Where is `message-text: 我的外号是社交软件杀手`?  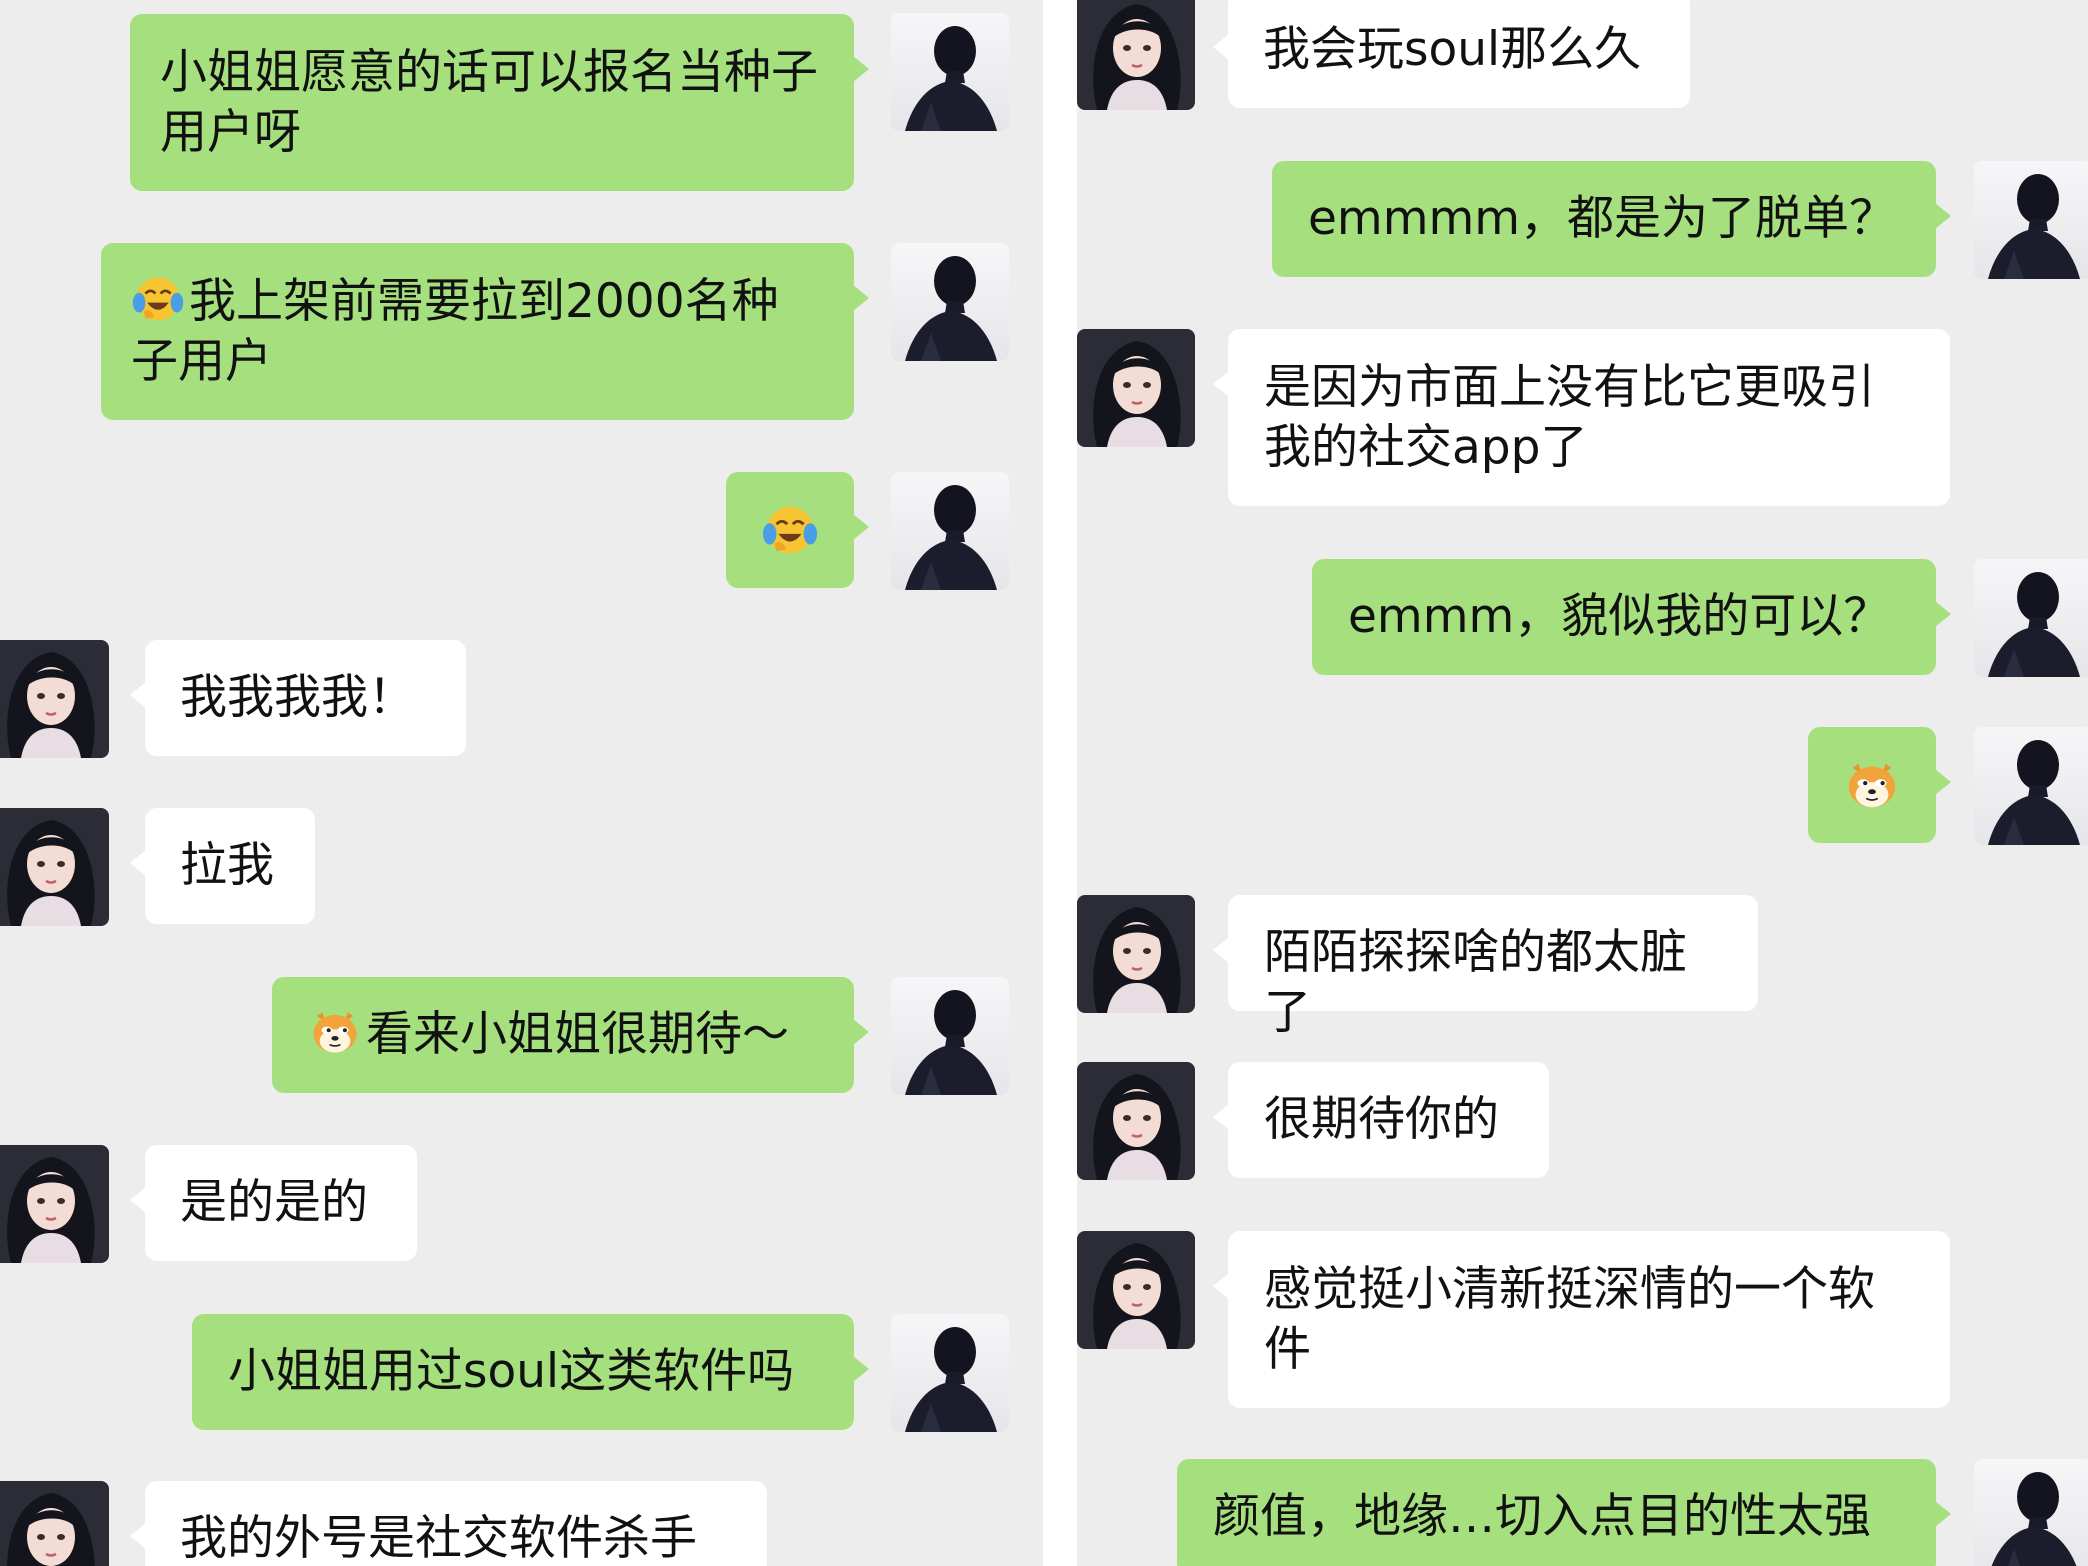
message-text: 我的外号是社交软件杀手 is located at coordinates (438, 1538).